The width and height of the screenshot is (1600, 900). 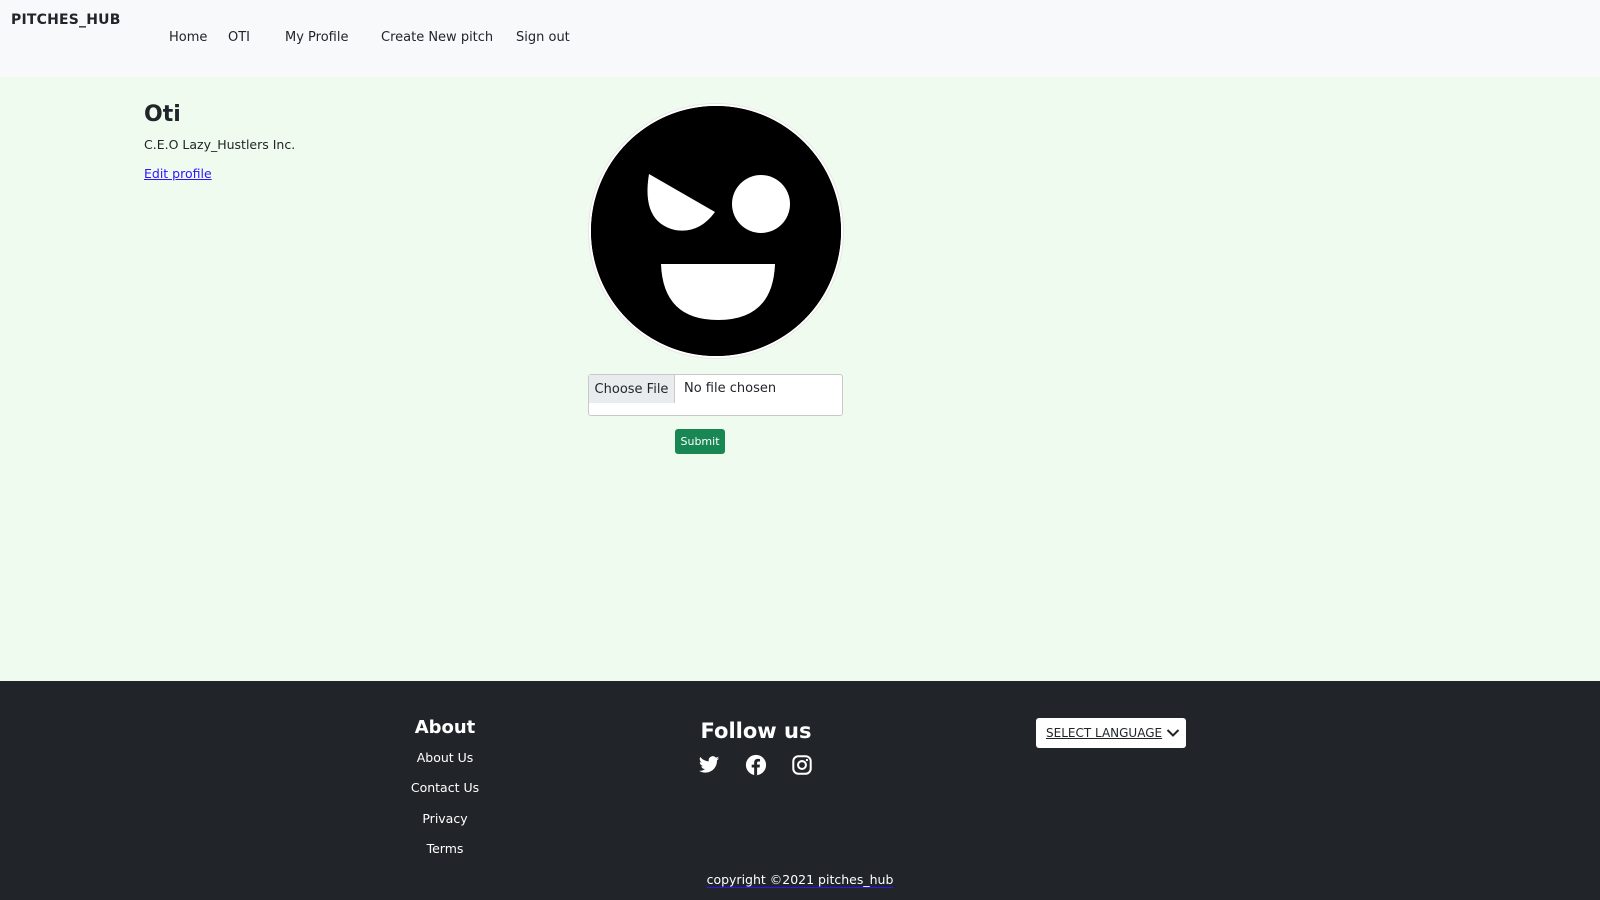 I want to click on nav-my-profile-link: My Profile, so click(x=316, y=37).